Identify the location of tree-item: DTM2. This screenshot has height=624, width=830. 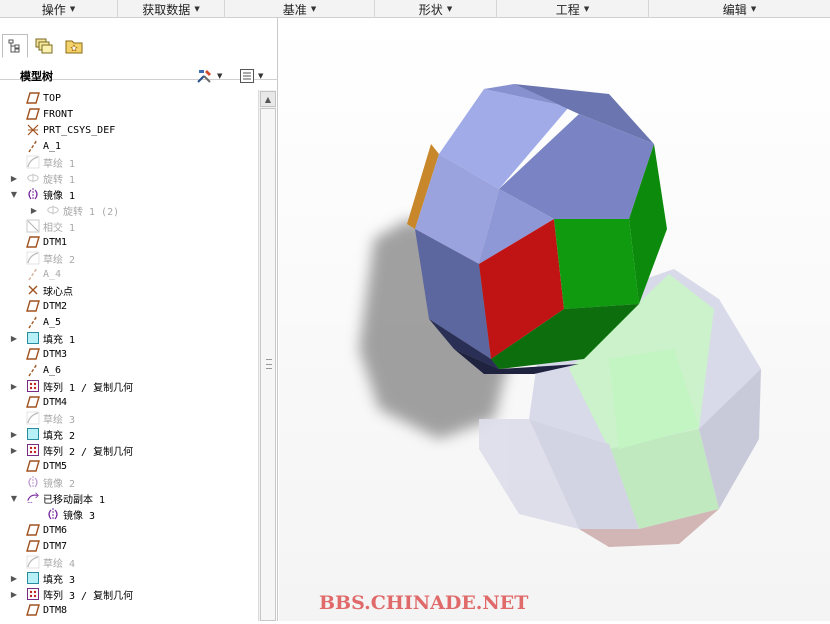
(129, 306).